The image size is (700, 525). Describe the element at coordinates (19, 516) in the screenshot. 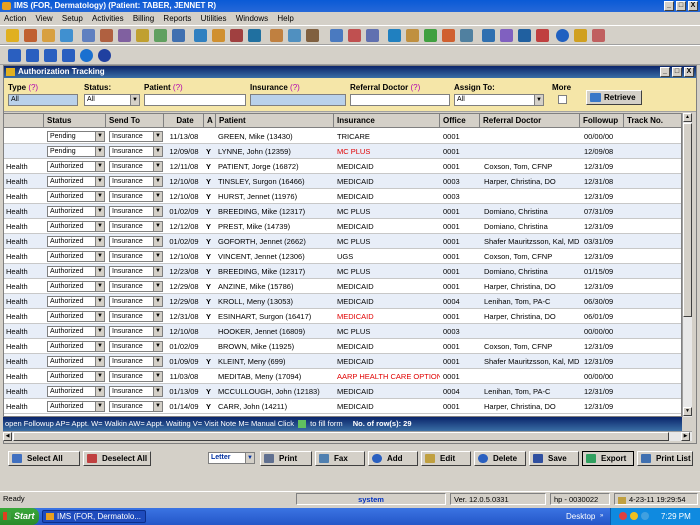

I see `start-button: Start` at that location.